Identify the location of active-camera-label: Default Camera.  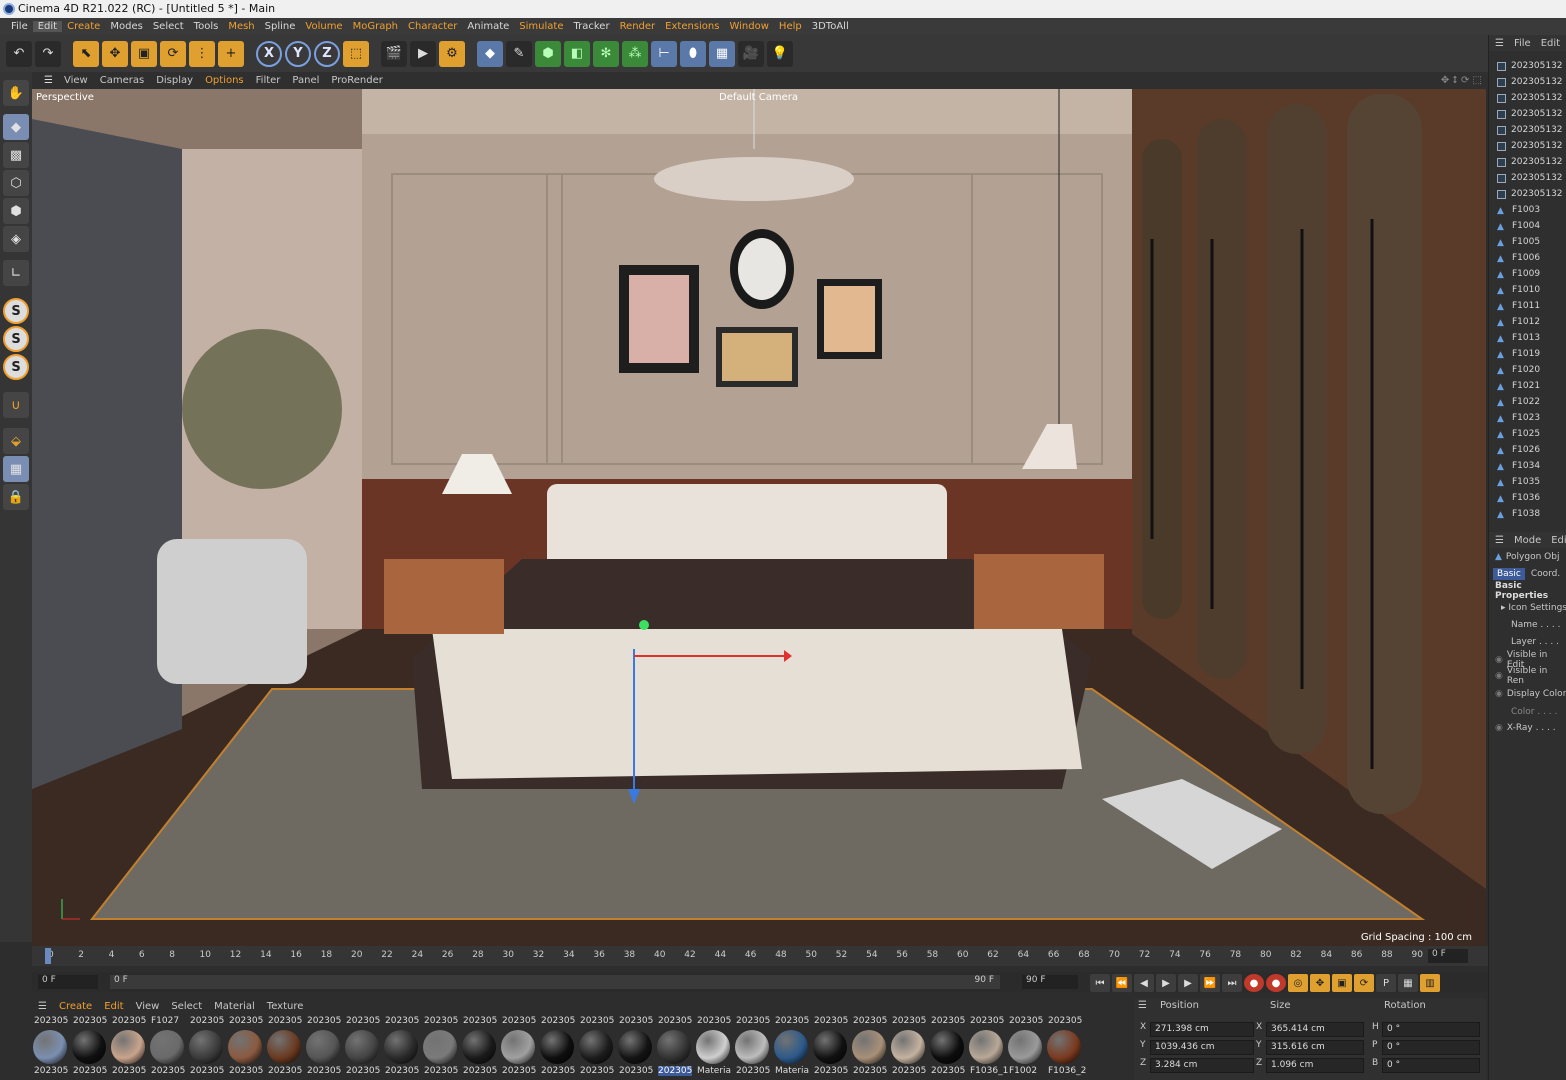
(758, 97).